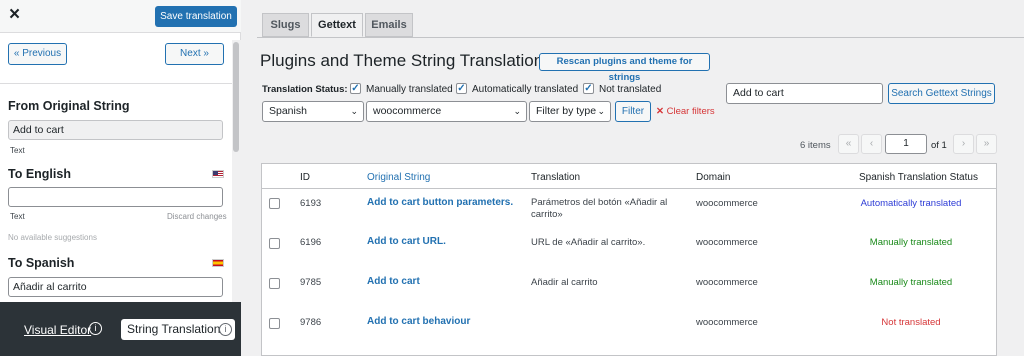 This screenshot has width=1024, height=356. I want to click on string-translation-button: String Translation, so click(178, 329).